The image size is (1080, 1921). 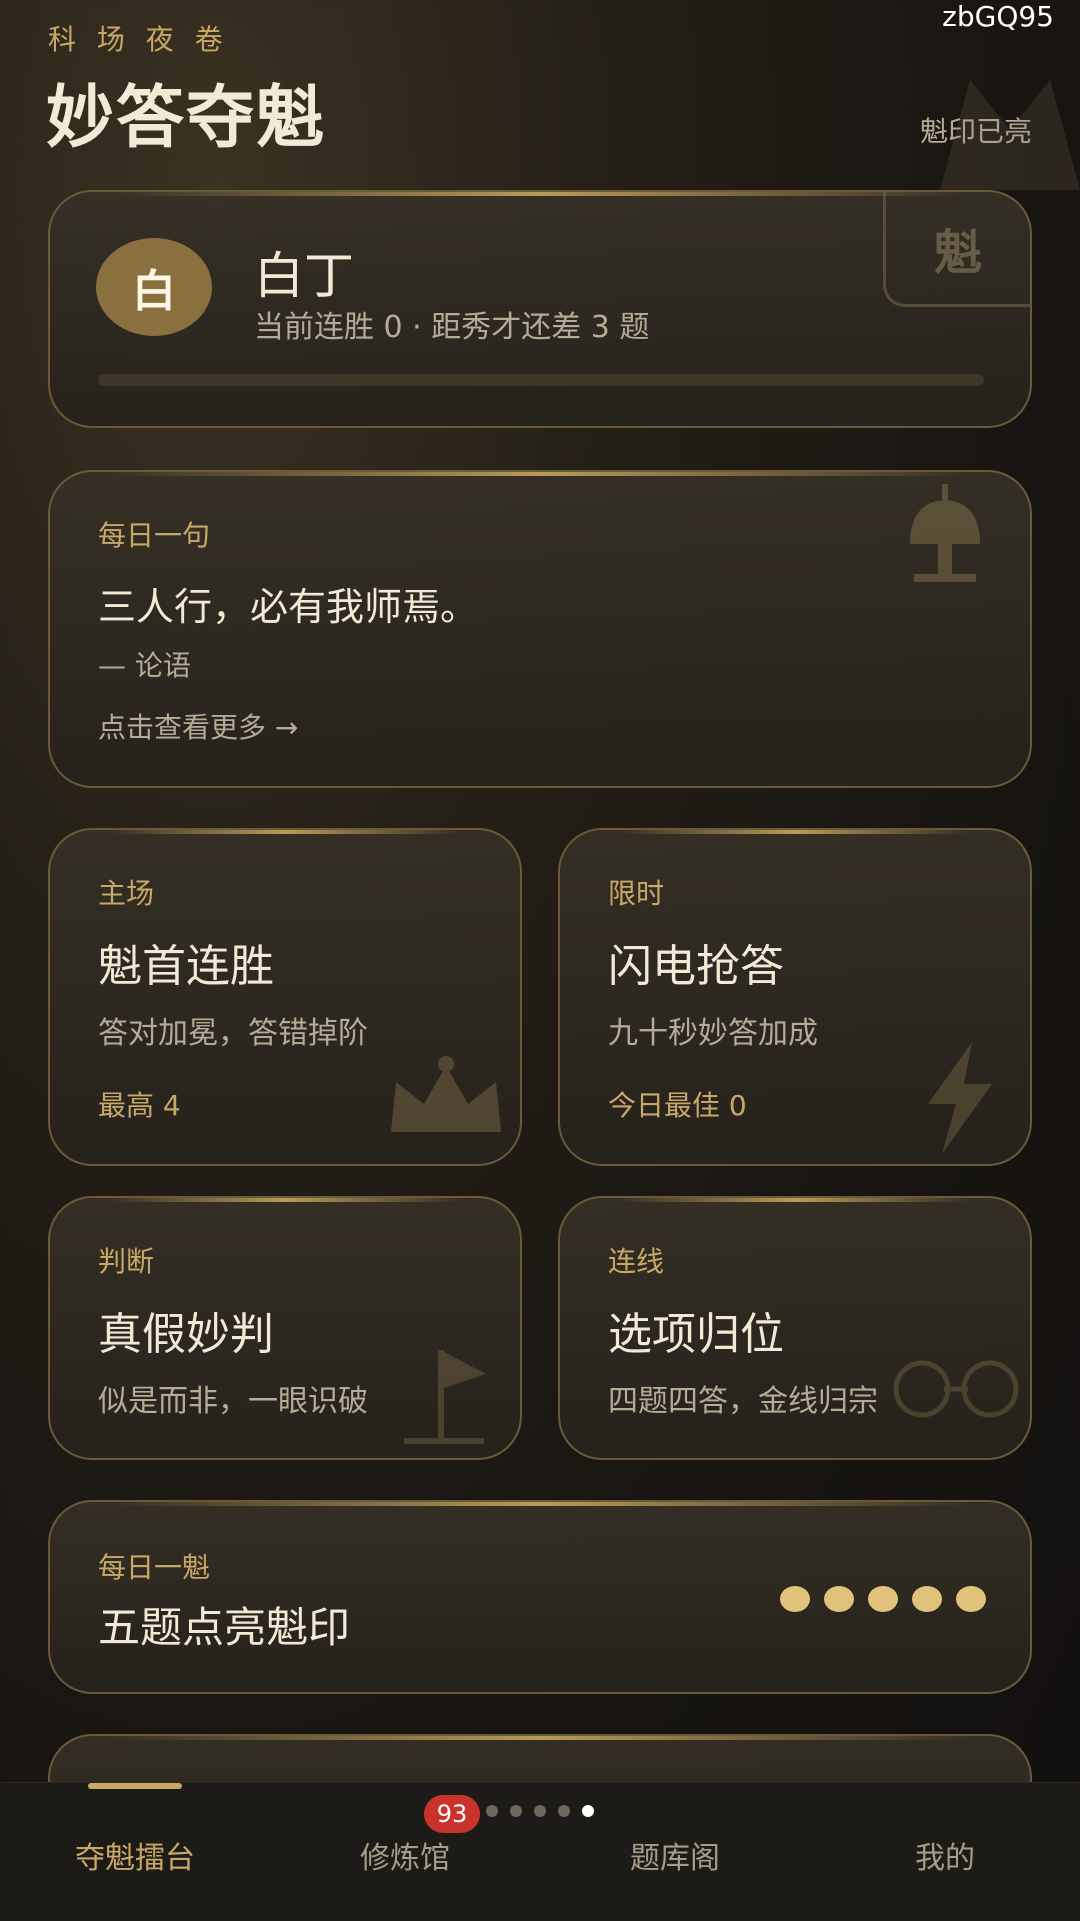 What do you see at coordinates (233, 1401) in the screenshot?
I see `mode-desc: 似是而非，一眼识破` at bounding box center [233, 1401].